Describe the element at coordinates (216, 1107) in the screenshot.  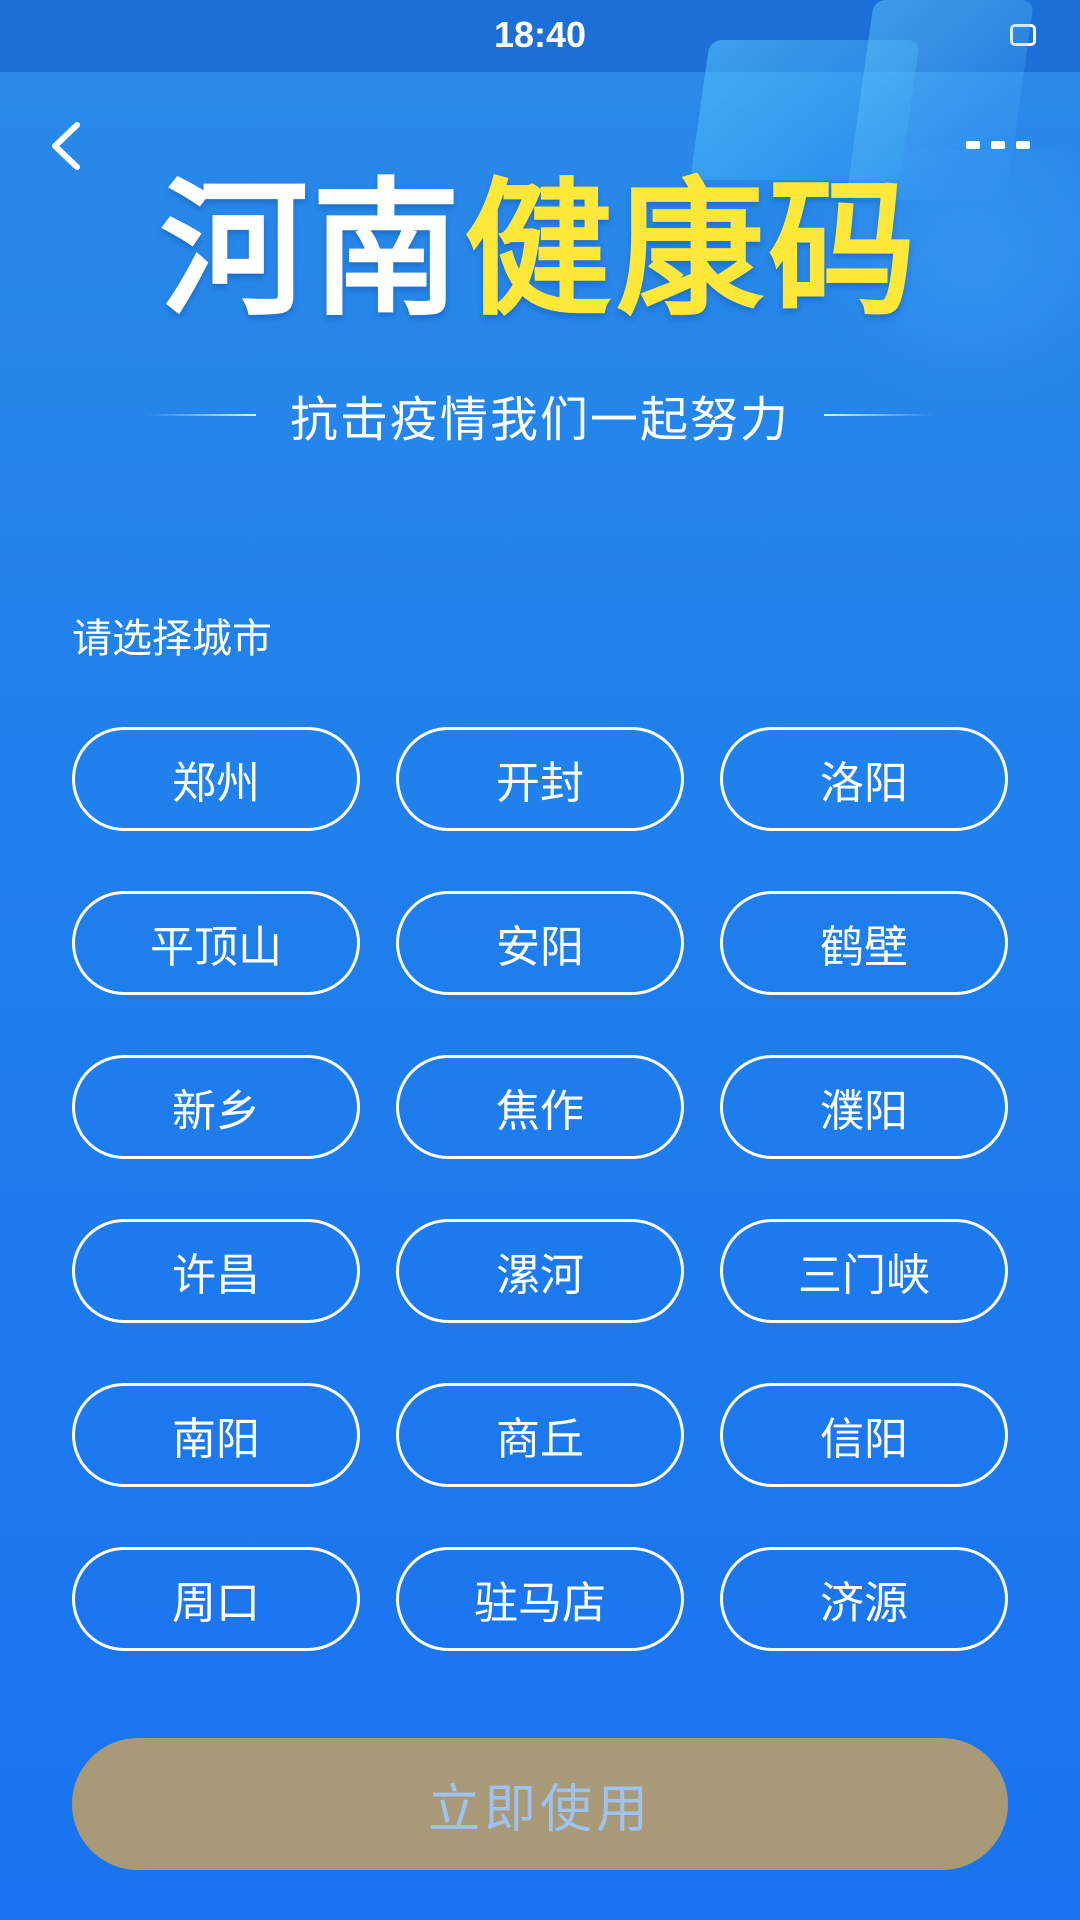
I see `city-button: 新乡` at that location.